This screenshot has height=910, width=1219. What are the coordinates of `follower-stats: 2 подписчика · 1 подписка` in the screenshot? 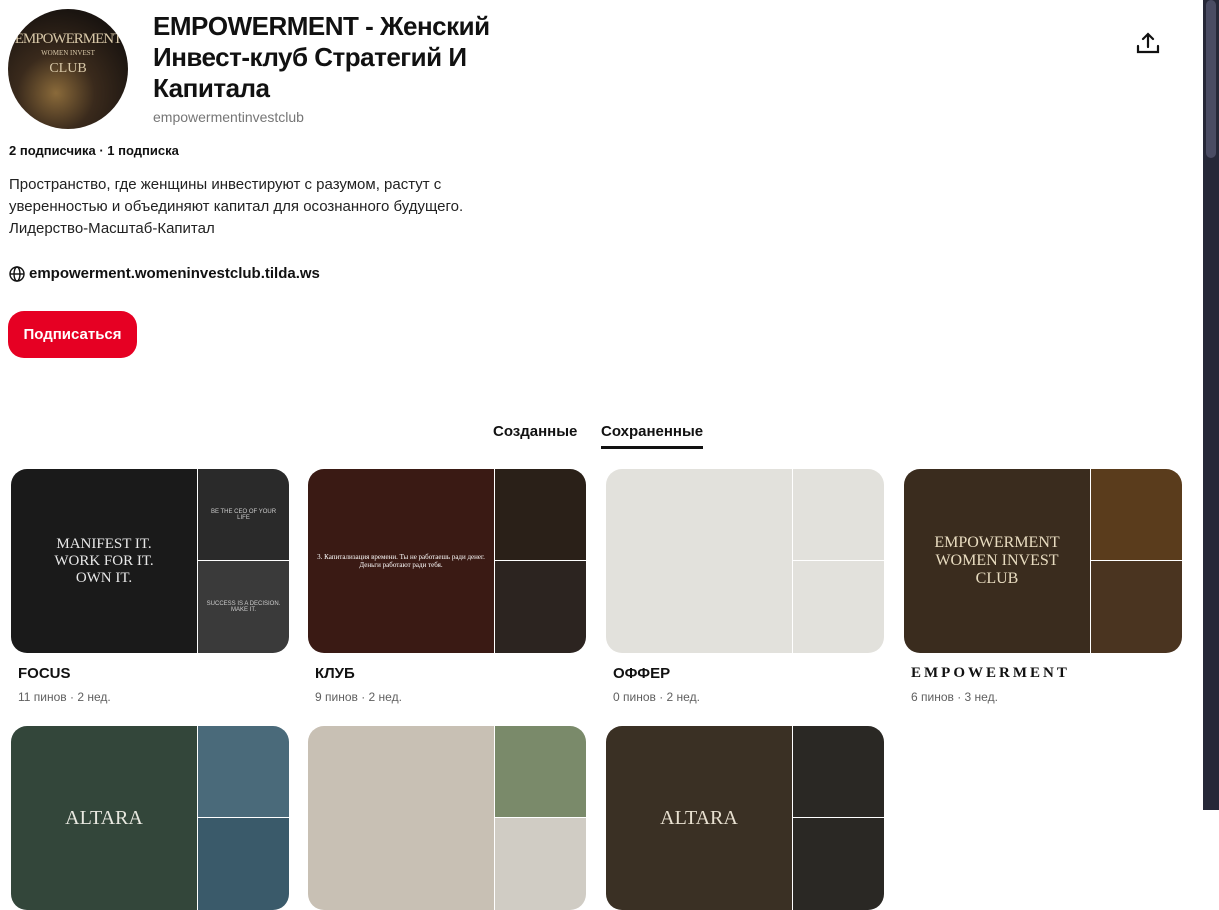 It's located at (94, 150).